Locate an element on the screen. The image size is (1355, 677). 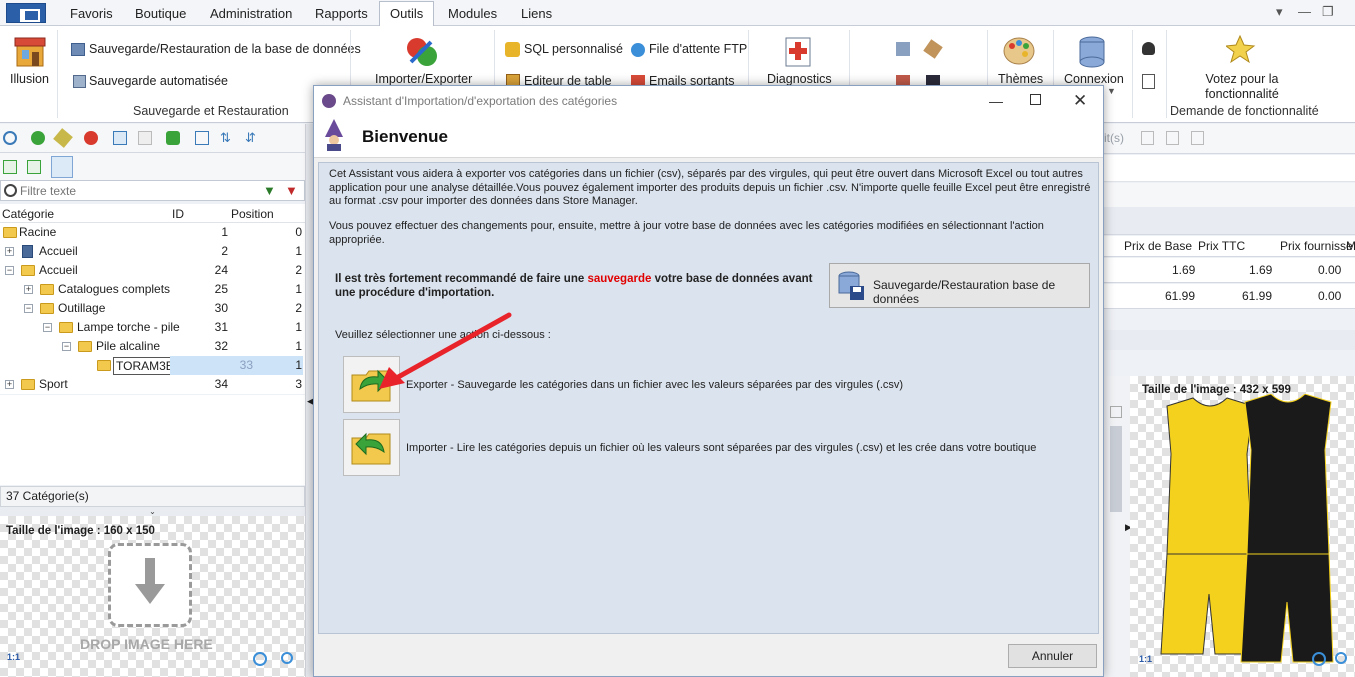
restore-icon: ❐ is located at coordinates (1328, 12).